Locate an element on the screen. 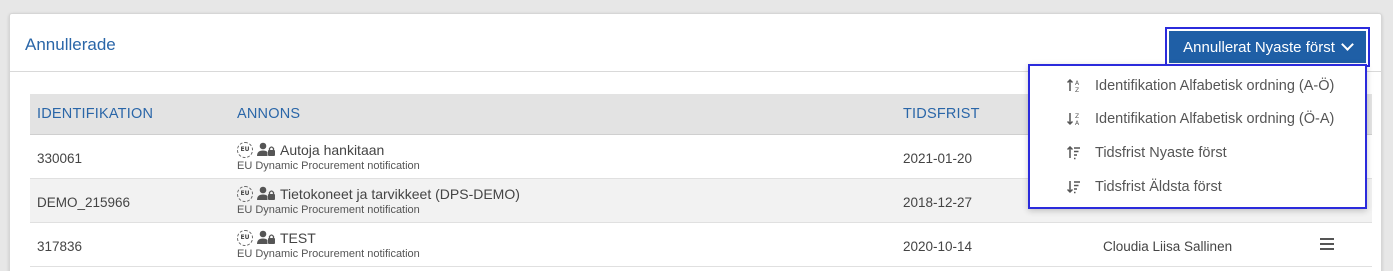  sort-dropdown-button: Annullerat Nyaste först is located at coordinates (1267, 47).